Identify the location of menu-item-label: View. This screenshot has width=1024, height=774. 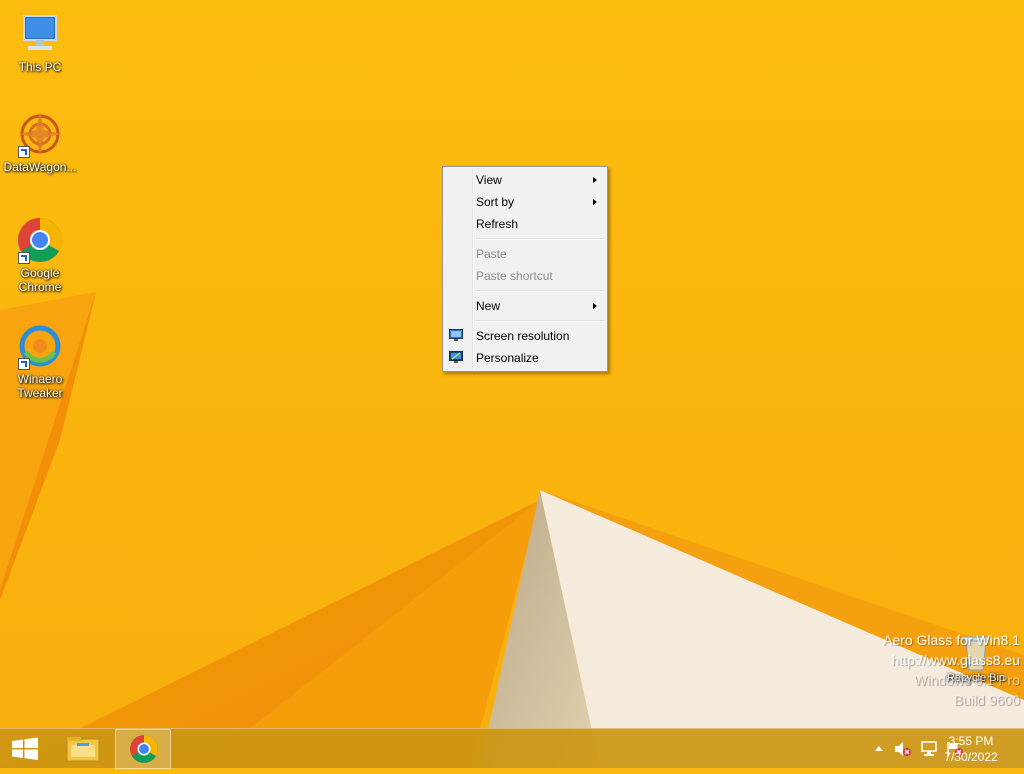
(489, 180).